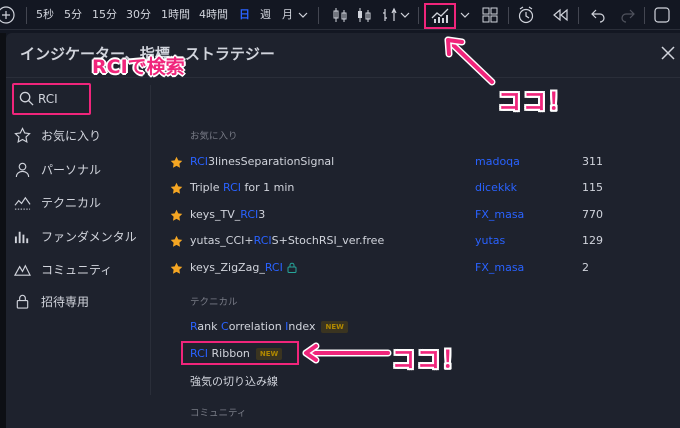  Describe the element at coordinates (22, 134) in the screenshot. I see `star-outline-icon` at that location.